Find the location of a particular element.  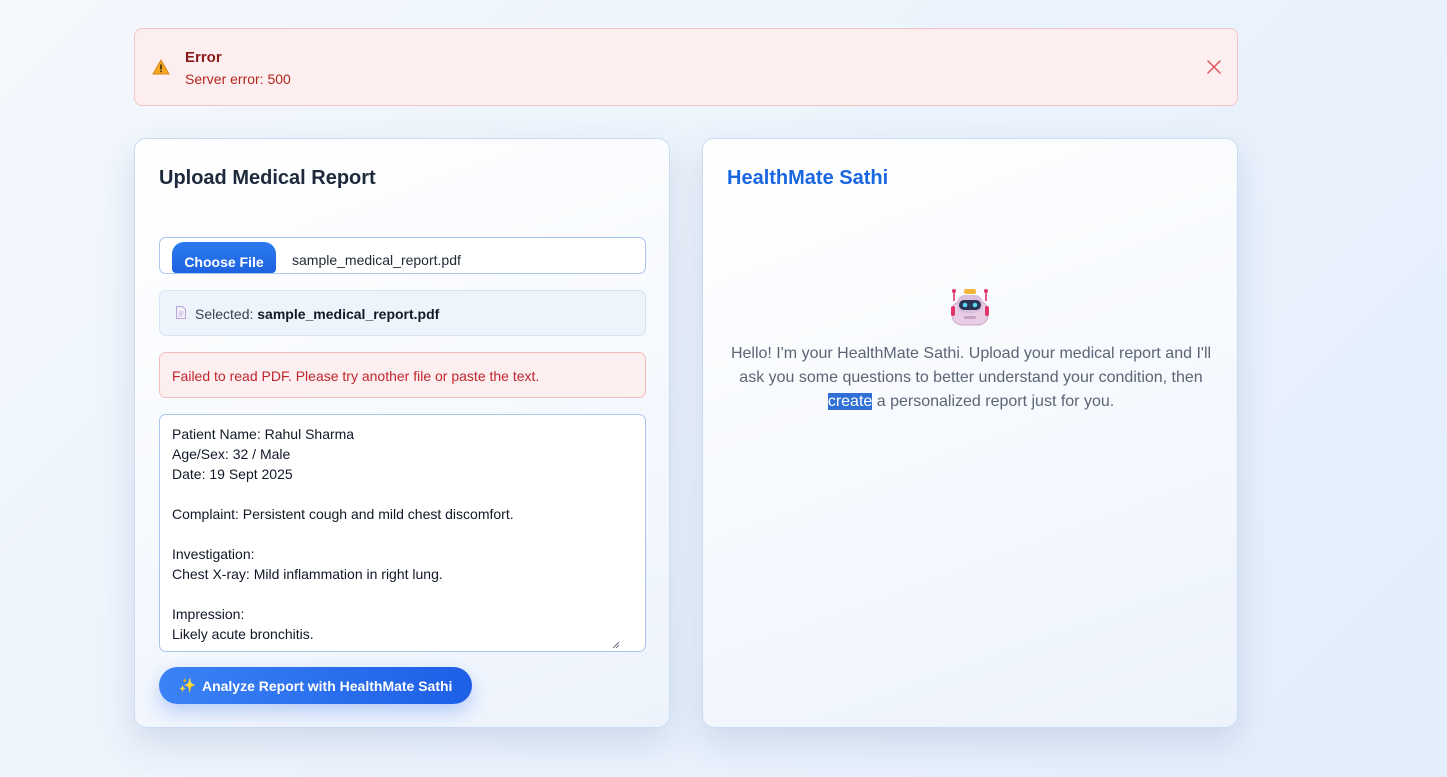

close-icon is located at coordinates (1214, 67).